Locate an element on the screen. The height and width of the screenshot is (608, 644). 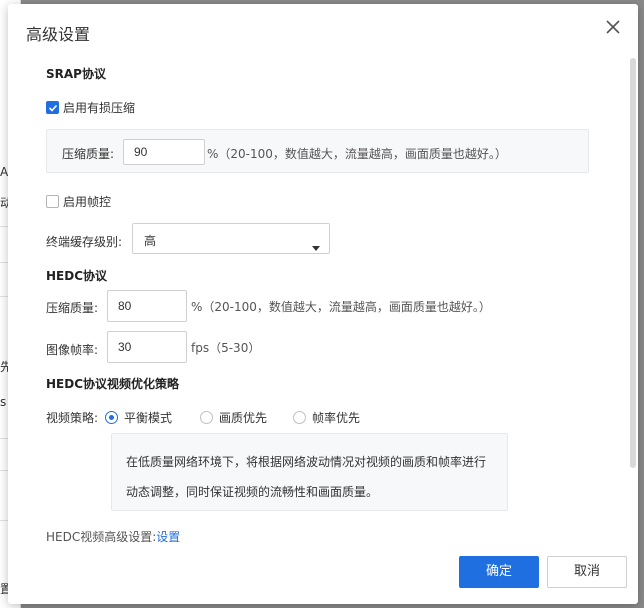
lossy-compression-checkbox: 启用有损压缩 is located at coordinates (90, 107).